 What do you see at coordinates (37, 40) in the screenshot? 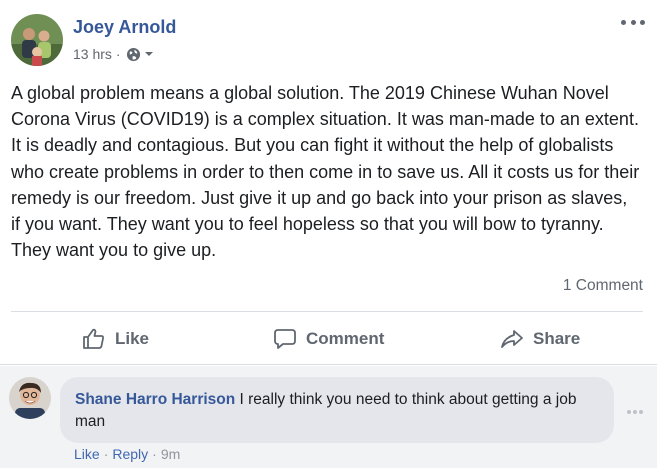
I see `author-avatar` at bounding box center [37, 40].